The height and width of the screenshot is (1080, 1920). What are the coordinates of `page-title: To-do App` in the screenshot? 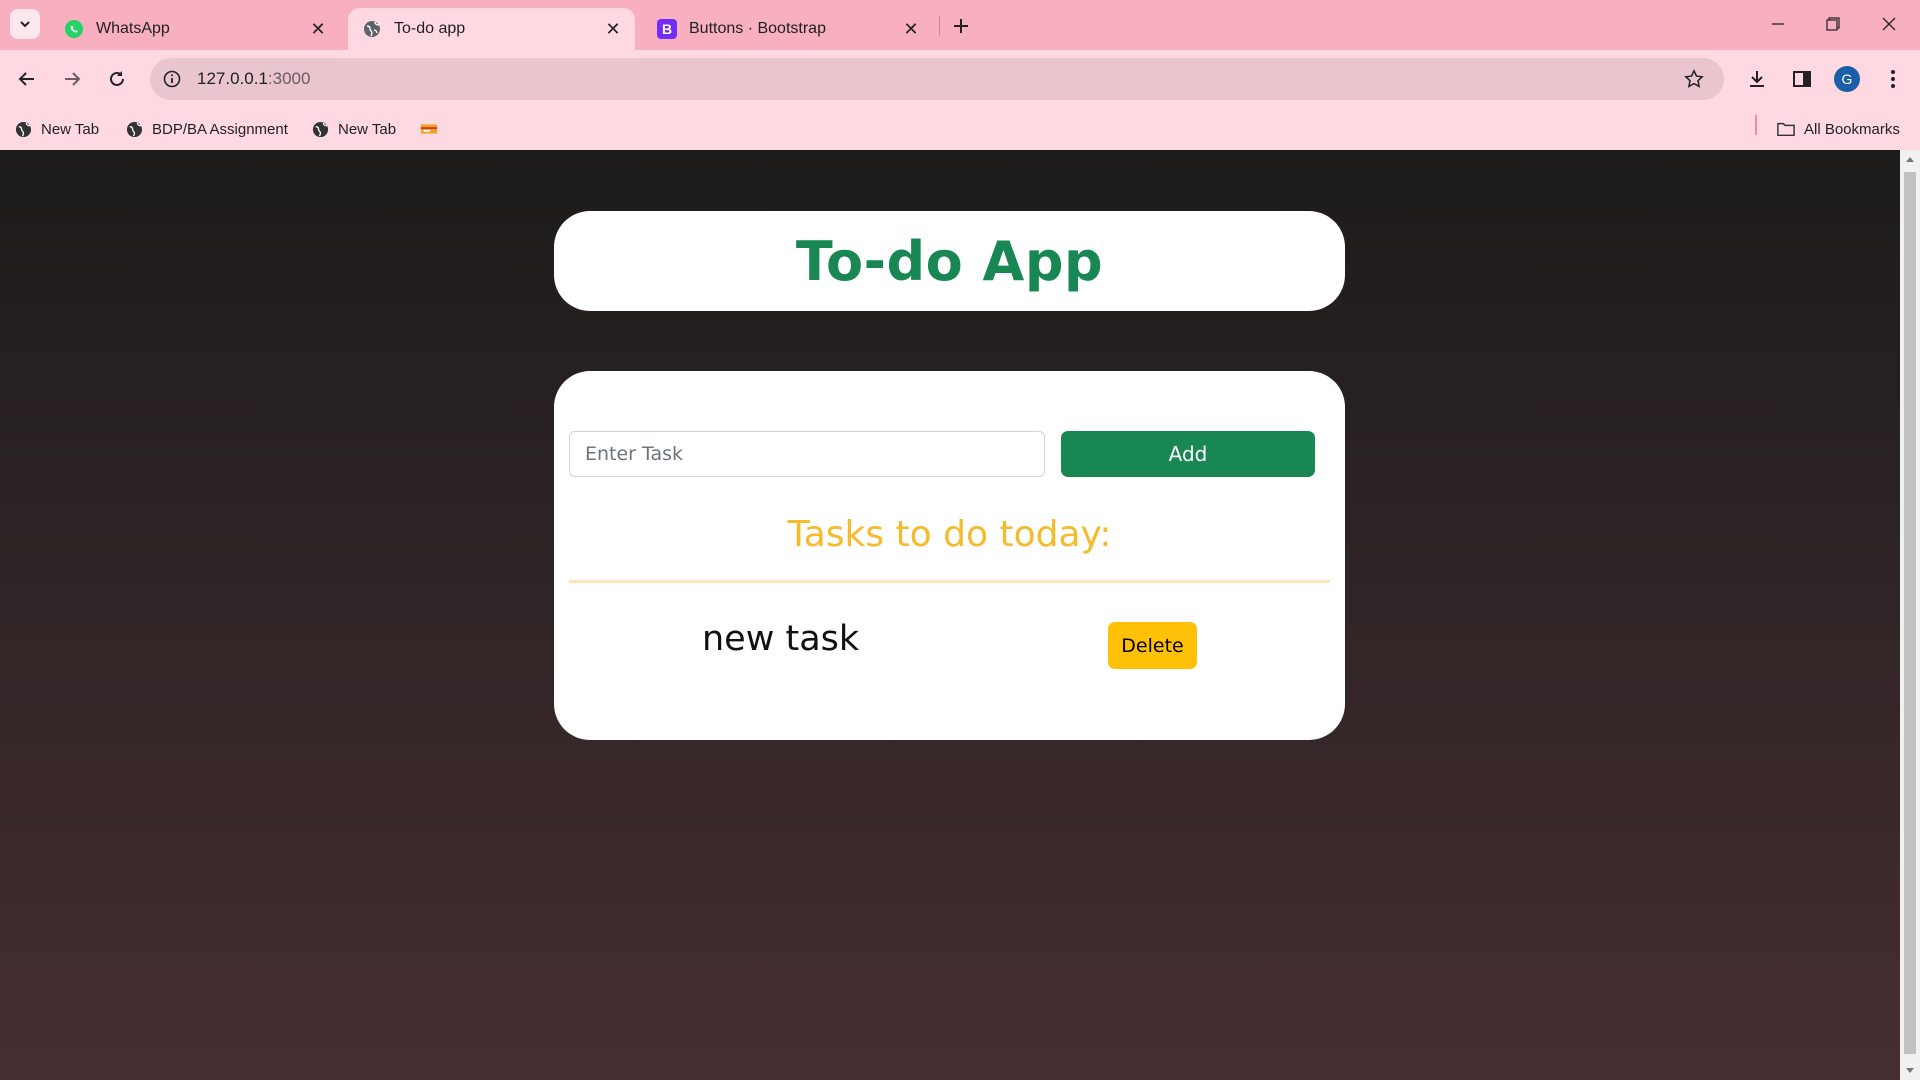 It's located at (949, 261).